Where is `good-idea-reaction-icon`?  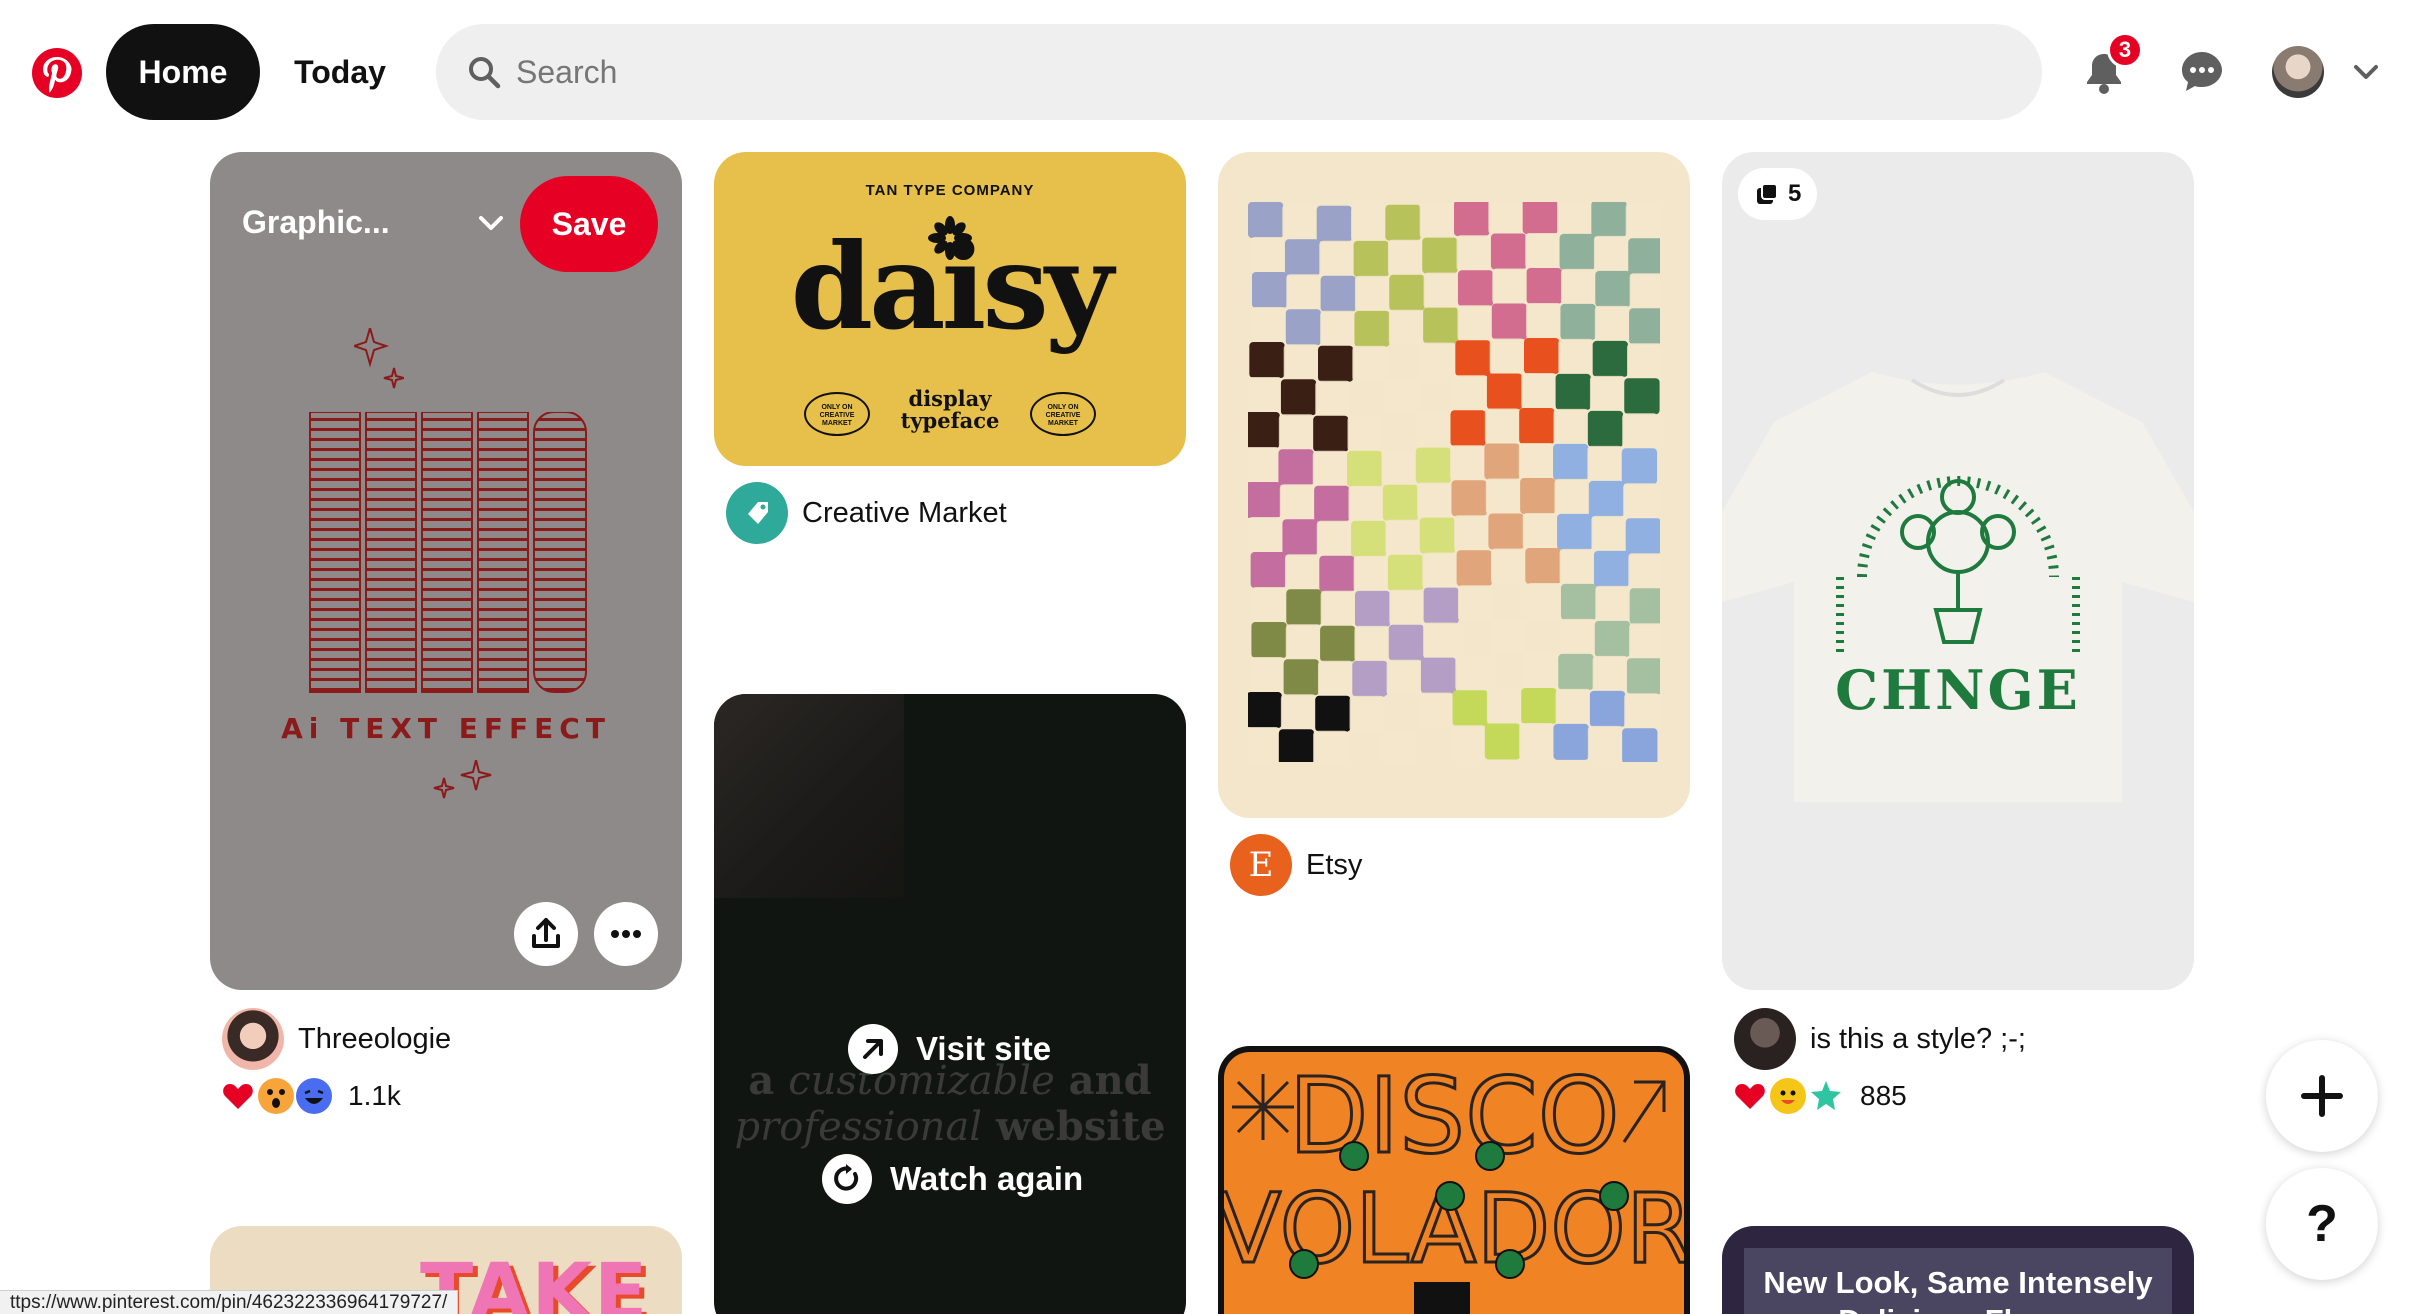
good-idea-reaction-icon is located at coordinates (1788, 1096).